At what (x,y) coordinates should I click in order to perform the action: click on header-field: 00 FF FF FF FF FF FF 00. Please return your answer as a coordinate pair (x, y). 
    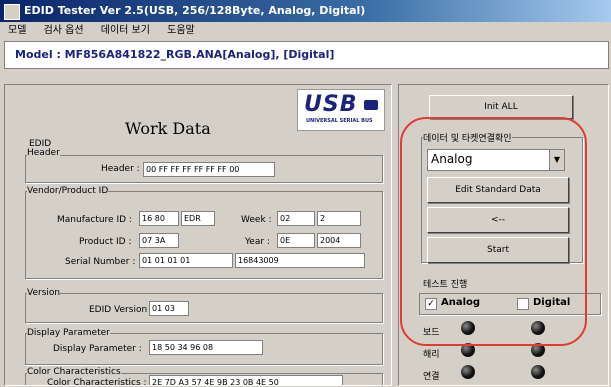
    Looking at the image, I should click on (209, 169).